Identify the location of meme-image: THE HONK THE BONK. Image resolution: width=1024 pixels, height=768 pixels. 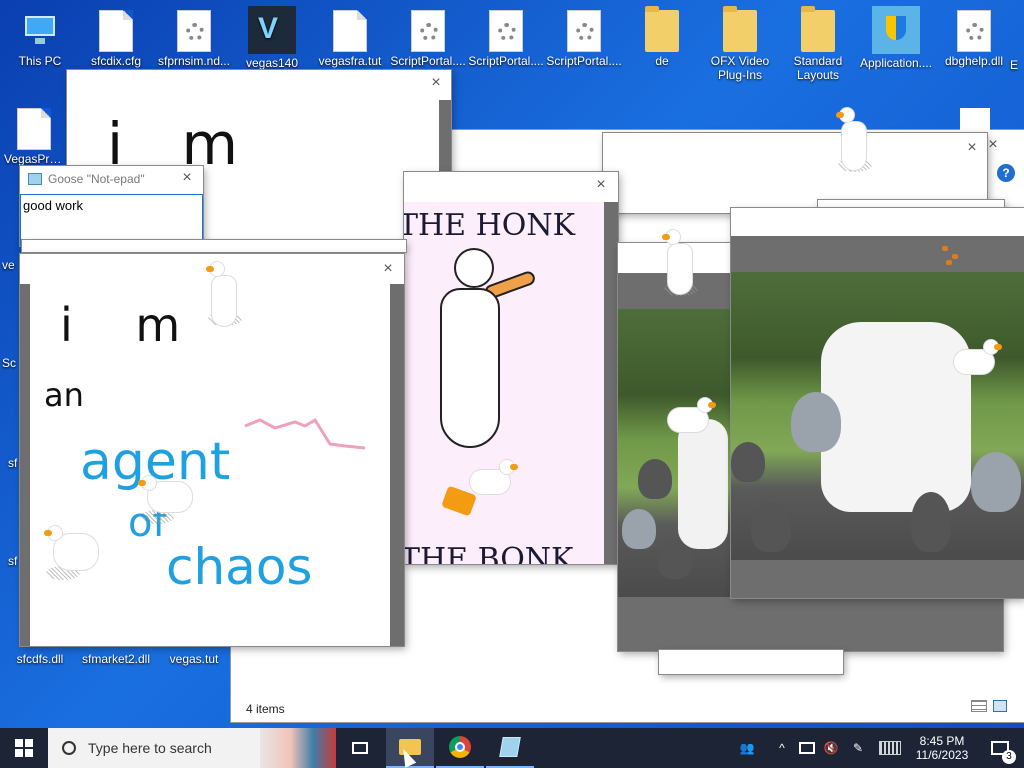
(504, 383).